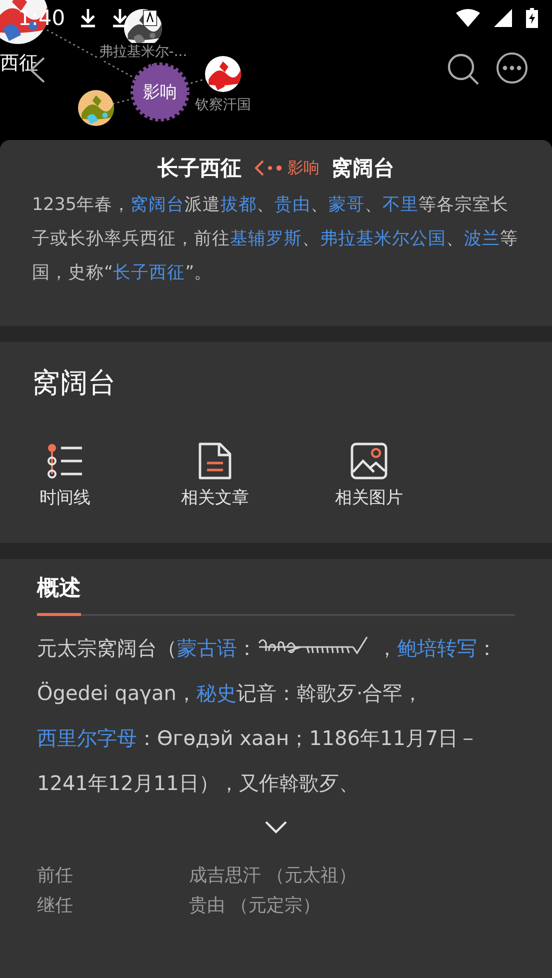  Describe the element at coordinates (400, 205) in the screenshot. I see `link: 不里` at that location.